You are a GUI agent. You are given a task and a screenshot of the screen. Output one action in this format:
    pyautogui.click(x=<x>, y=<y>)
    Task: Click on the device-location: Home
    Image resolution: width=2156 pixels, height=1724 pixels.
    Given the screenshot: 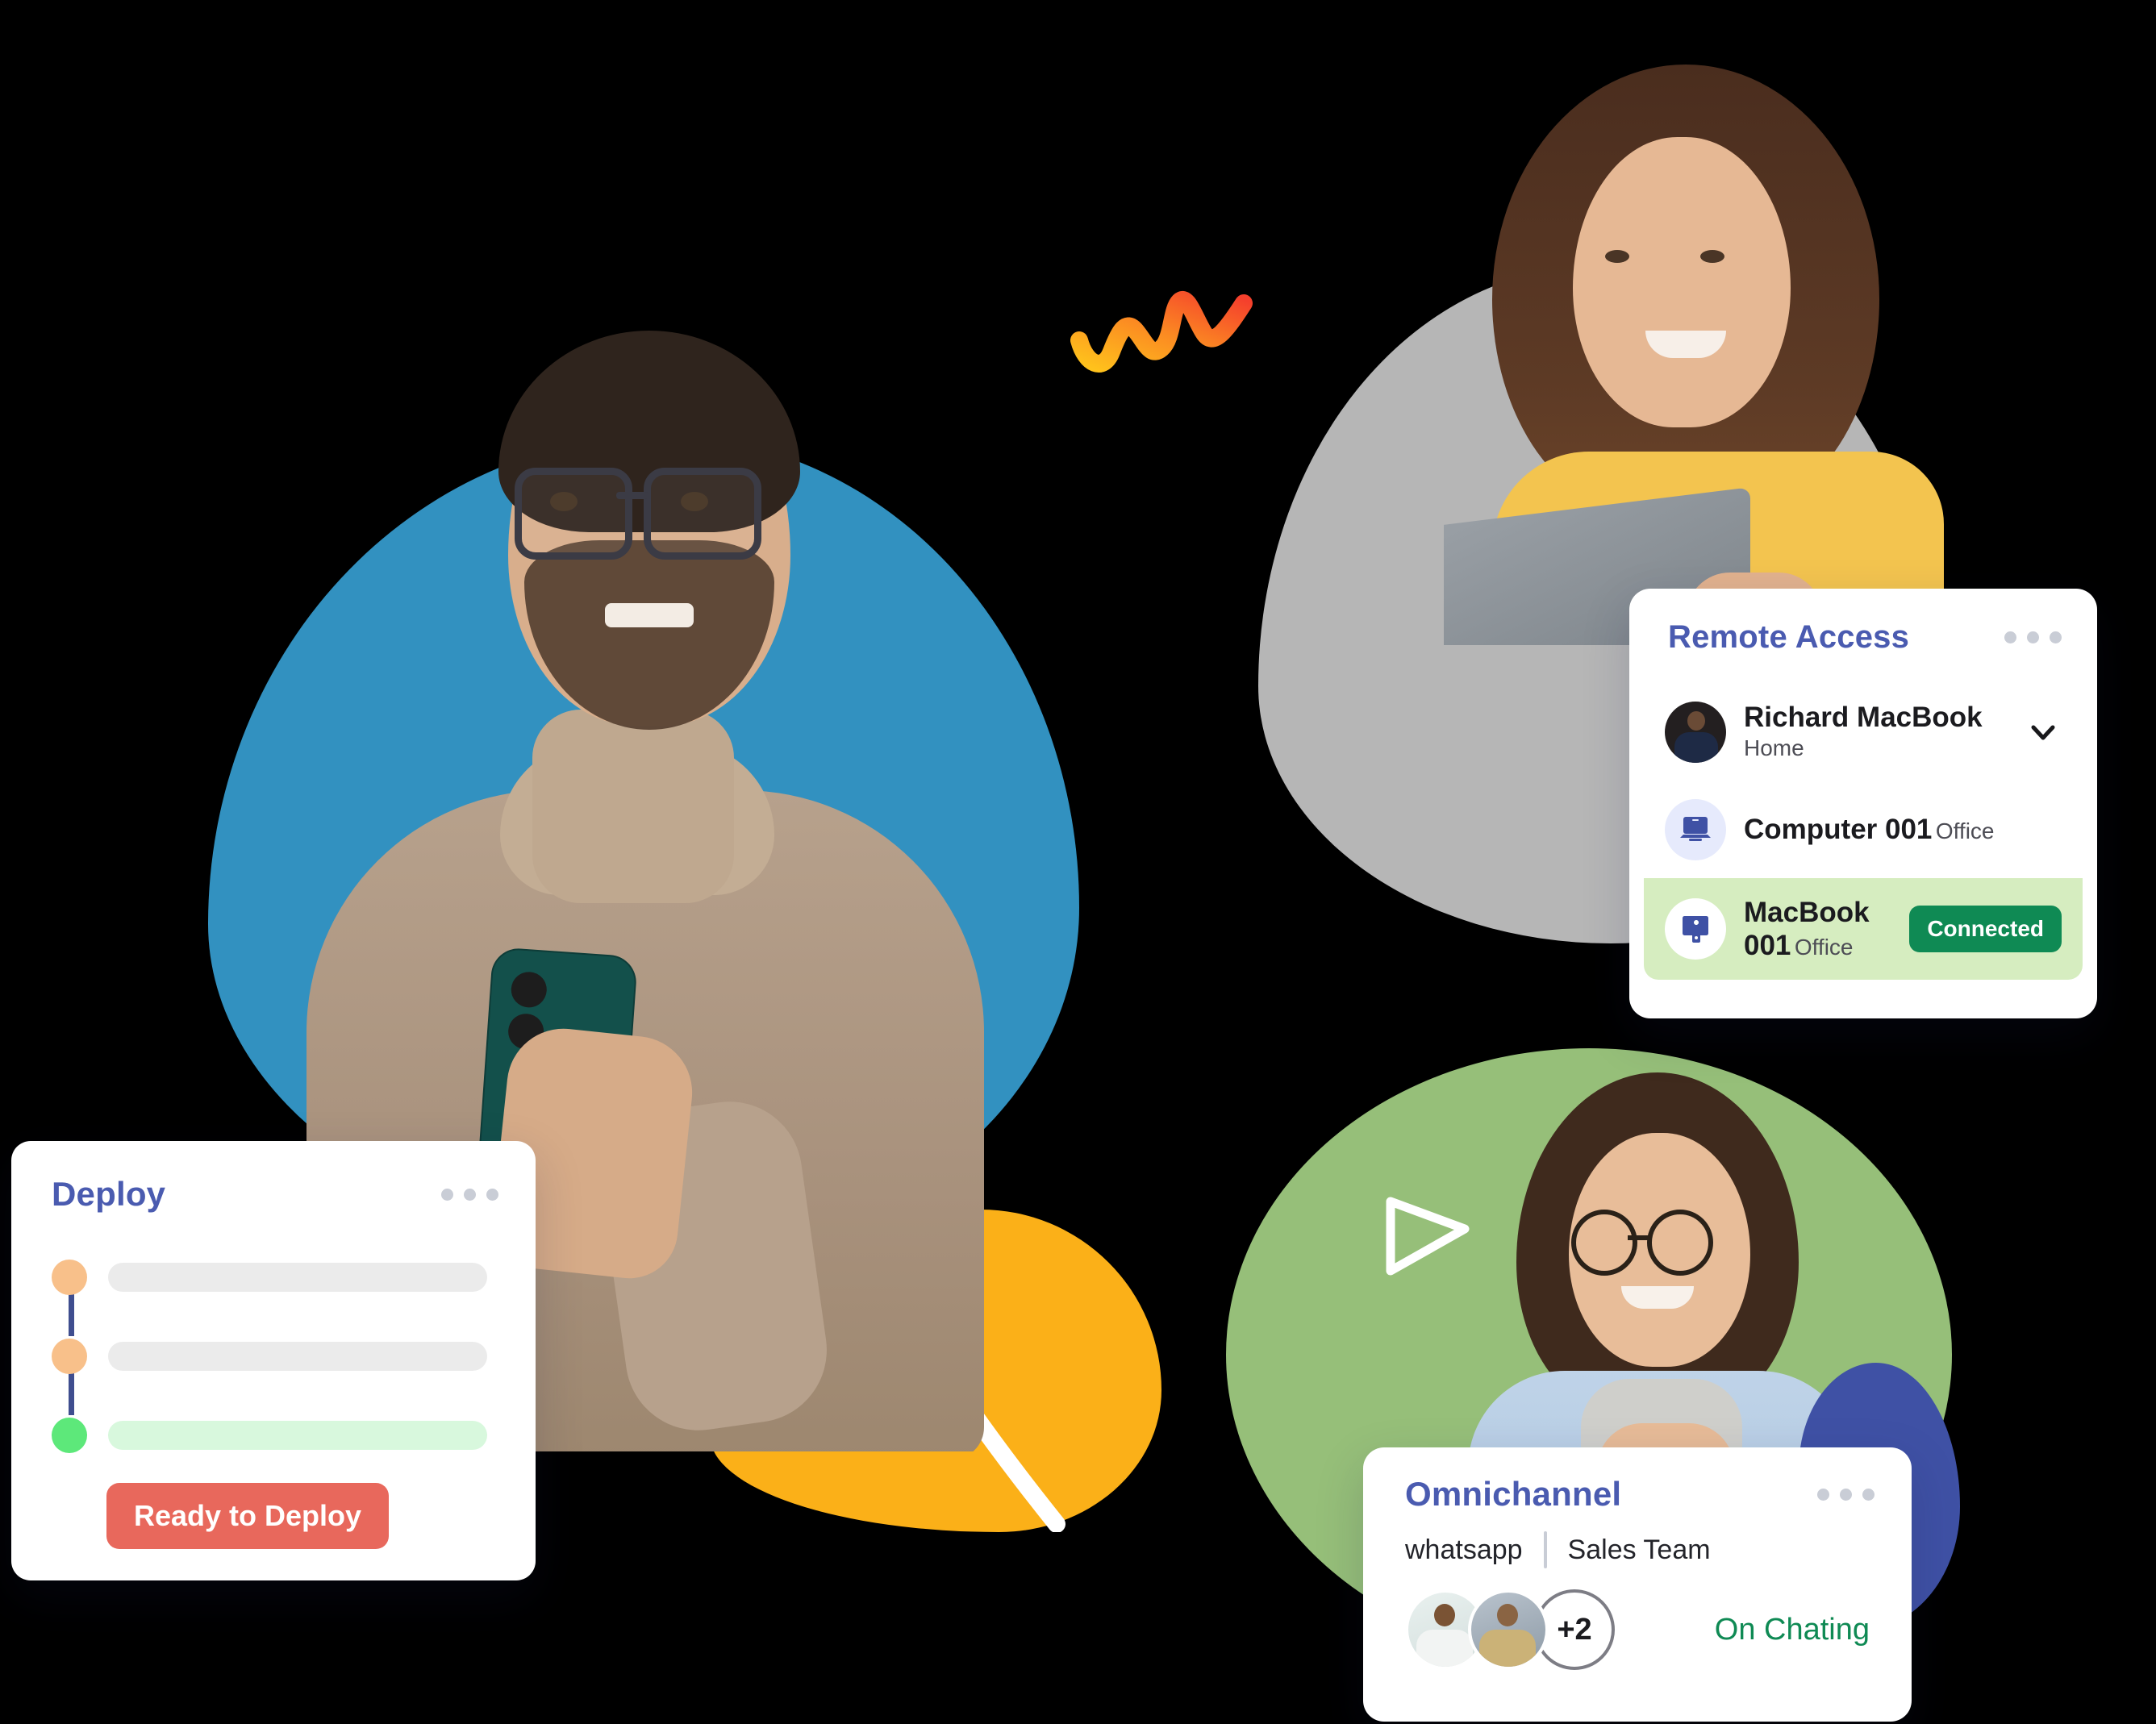 What is the action you would take?
    pyautogui.click(x=1774, y=748)
    